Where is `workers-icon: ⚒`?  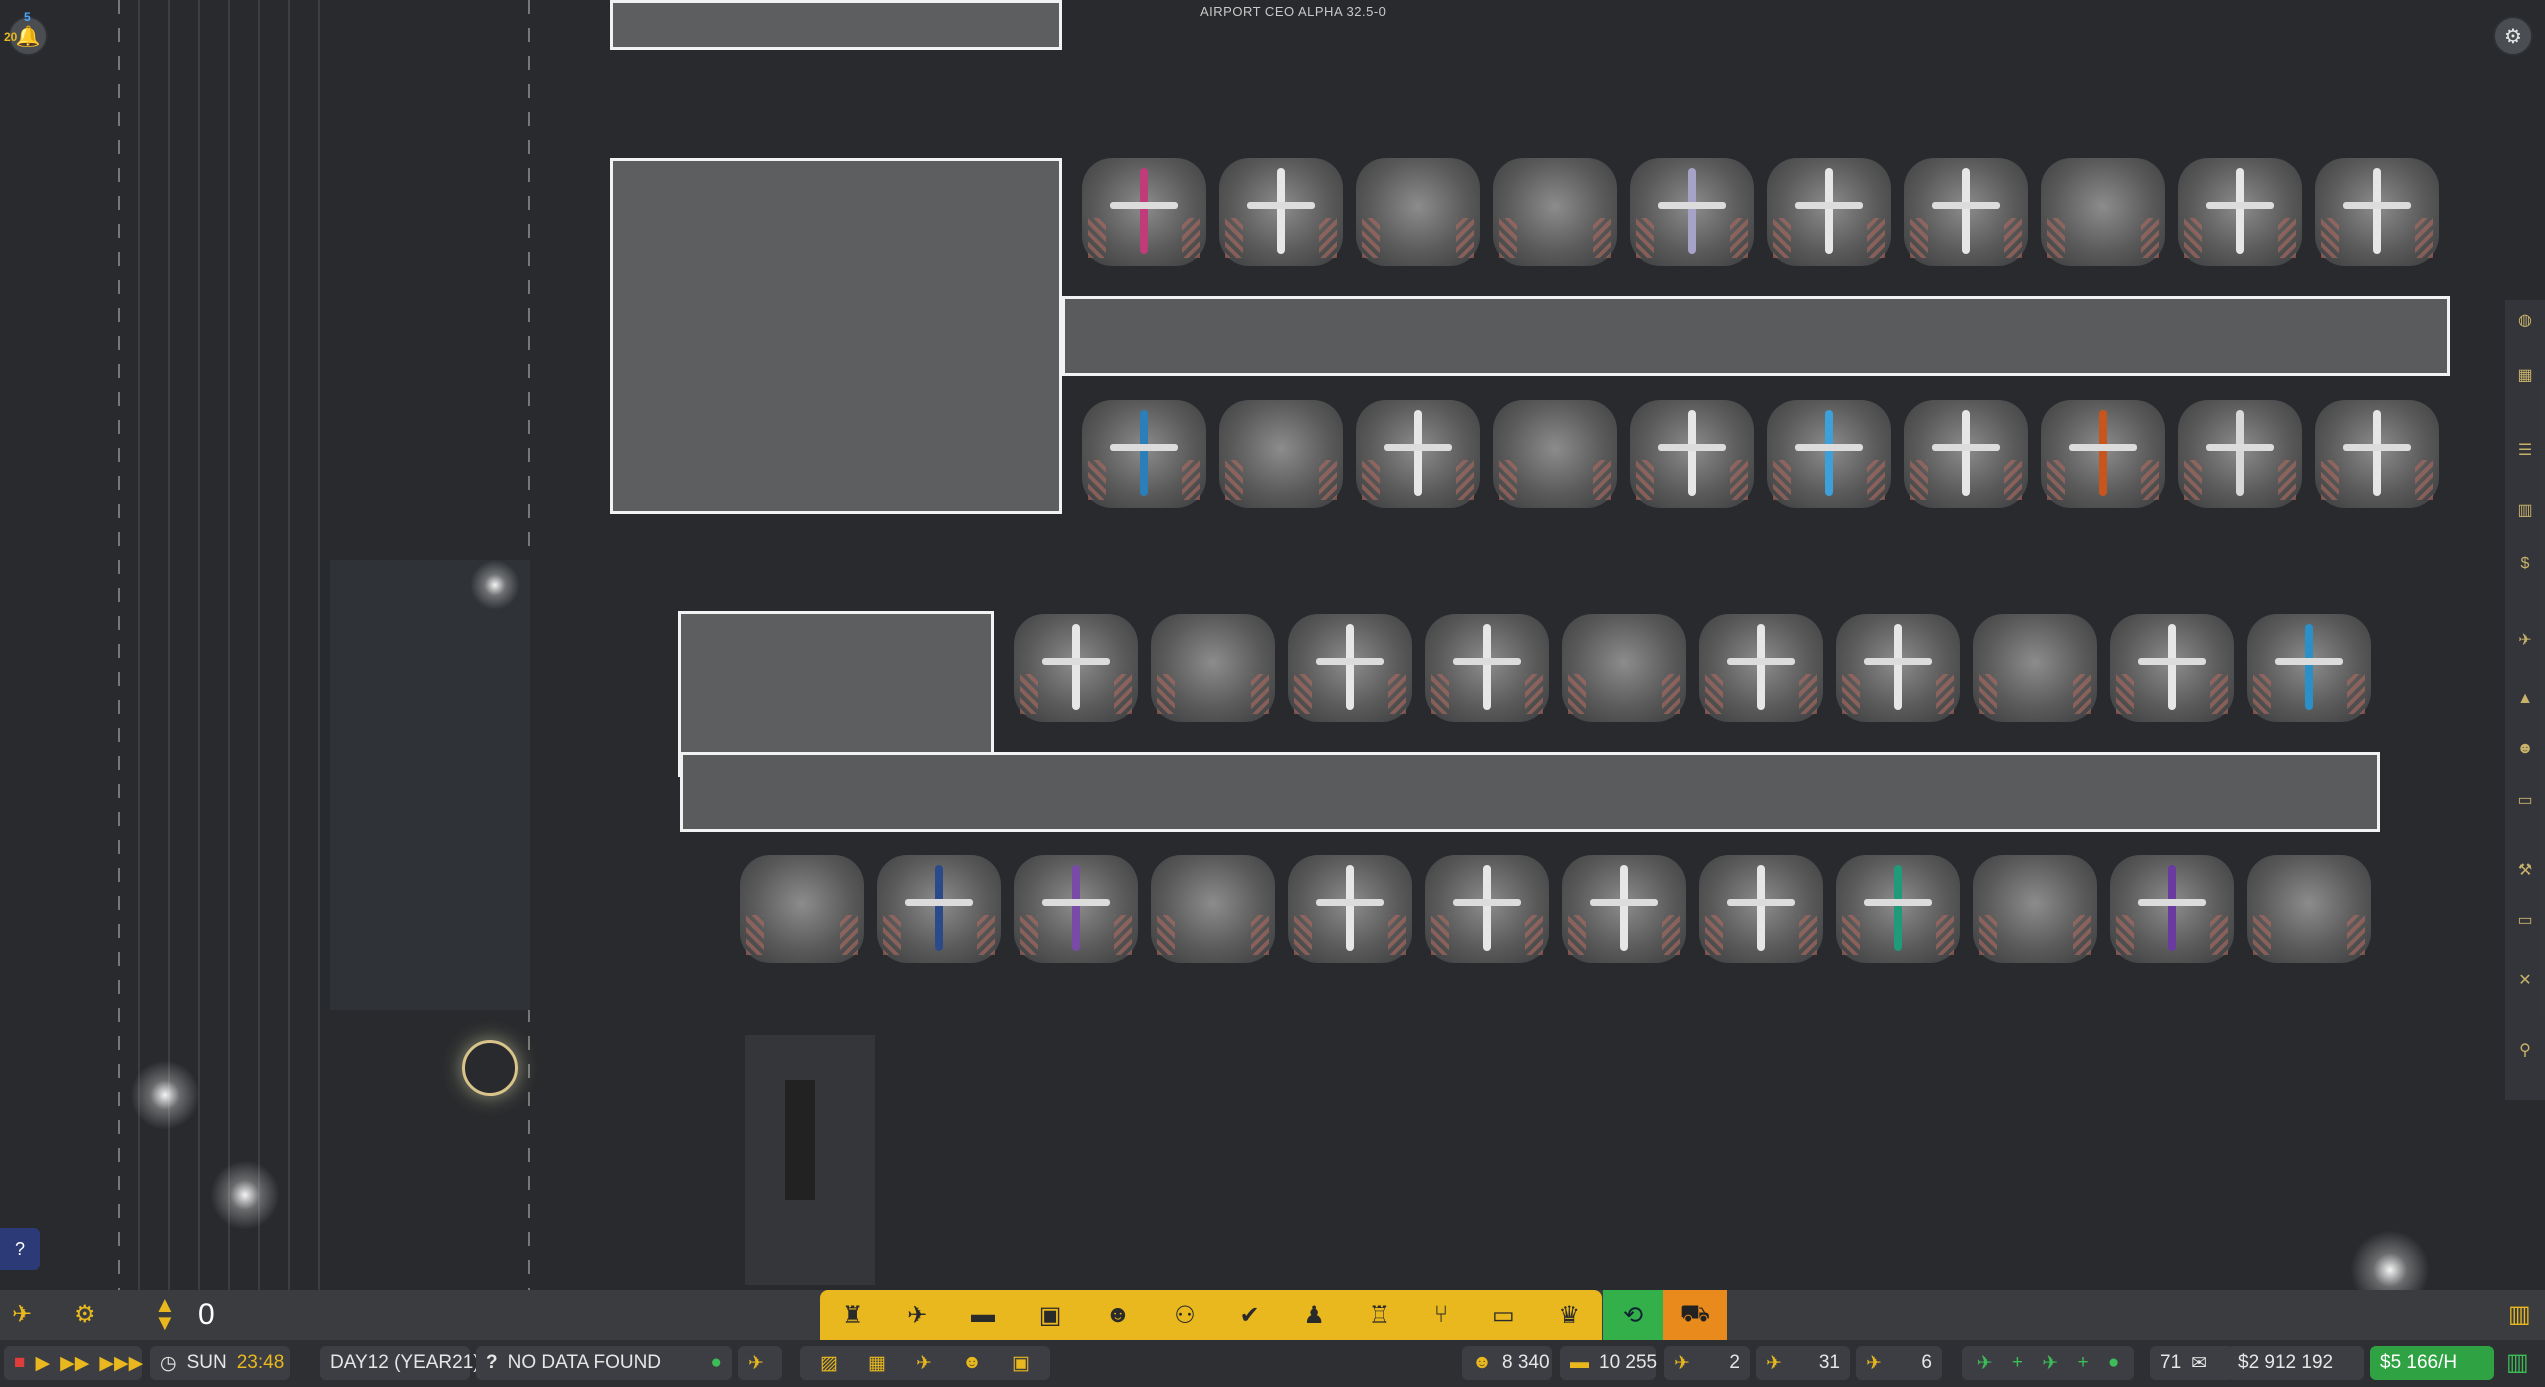
workers-icon: ⚒ is located at coordinates (2525, 870).